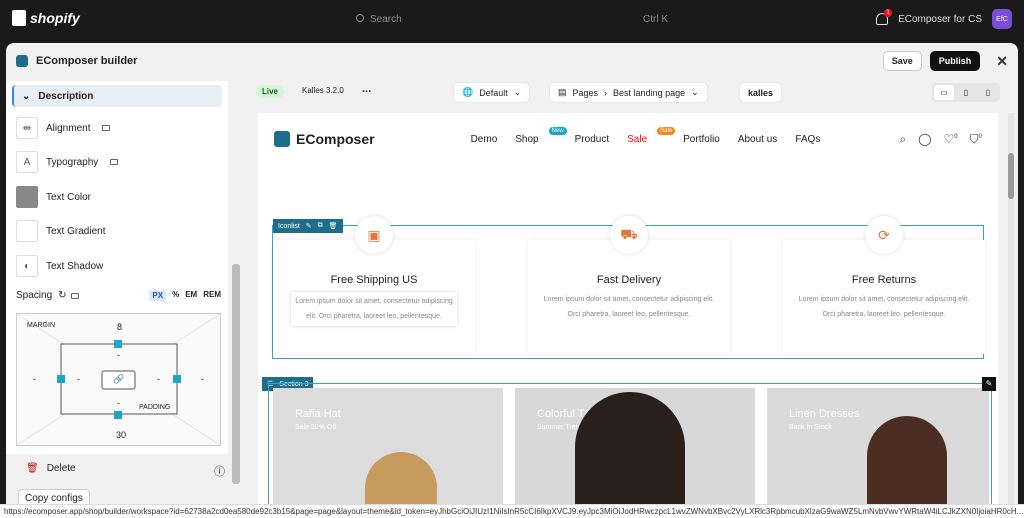 This screenshot has width=1024, height=518. I want to click on text-shadow-row: ◐ Text Shadow, so click(59, 266).